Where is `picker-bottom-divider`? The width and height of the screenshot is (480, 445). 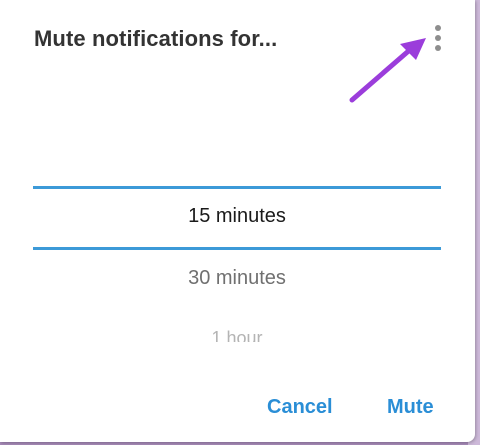
picker-bottom-divider is located at coordinates (237, 248).